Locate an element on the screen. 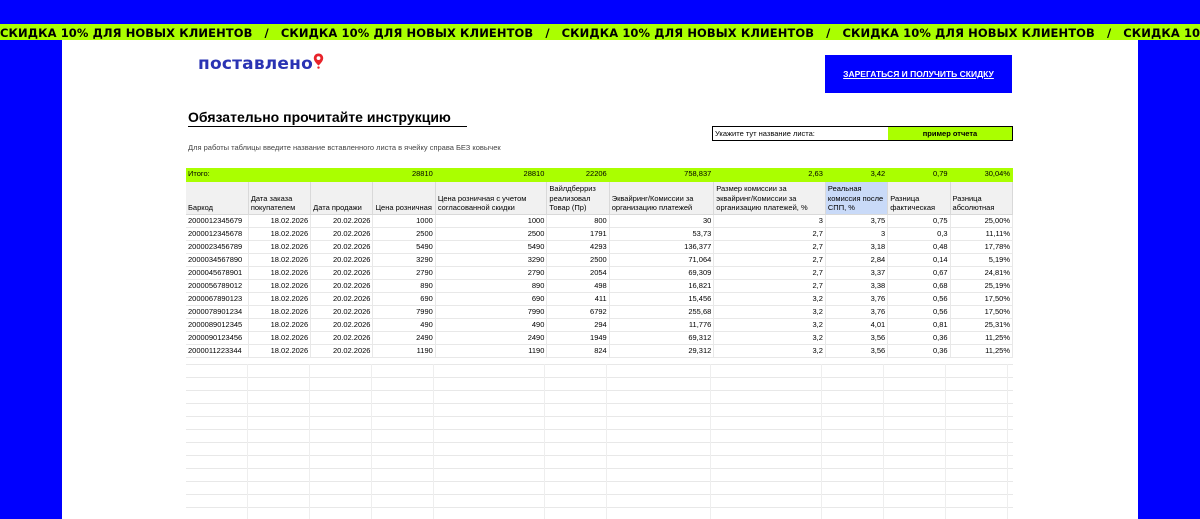 The image size is (1200, 519). table-cell: 69,309 is located at coordinates (662, 273).